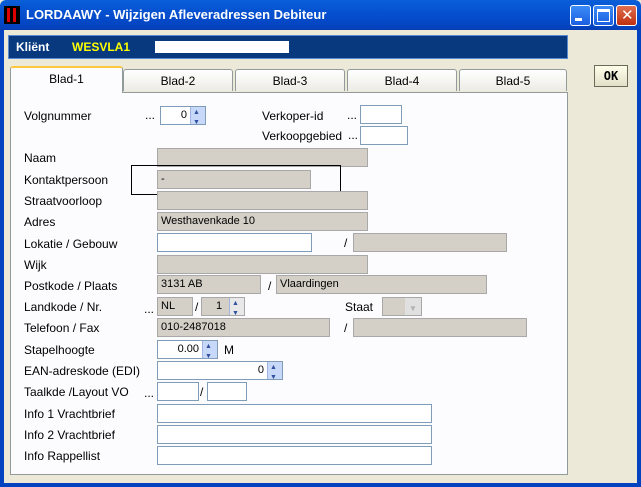  What do you see at coordinates (59, 350) in the screenshot?
I see `stapelhoogte-label: Stapelhoogte` at bounding box center [59, 350].